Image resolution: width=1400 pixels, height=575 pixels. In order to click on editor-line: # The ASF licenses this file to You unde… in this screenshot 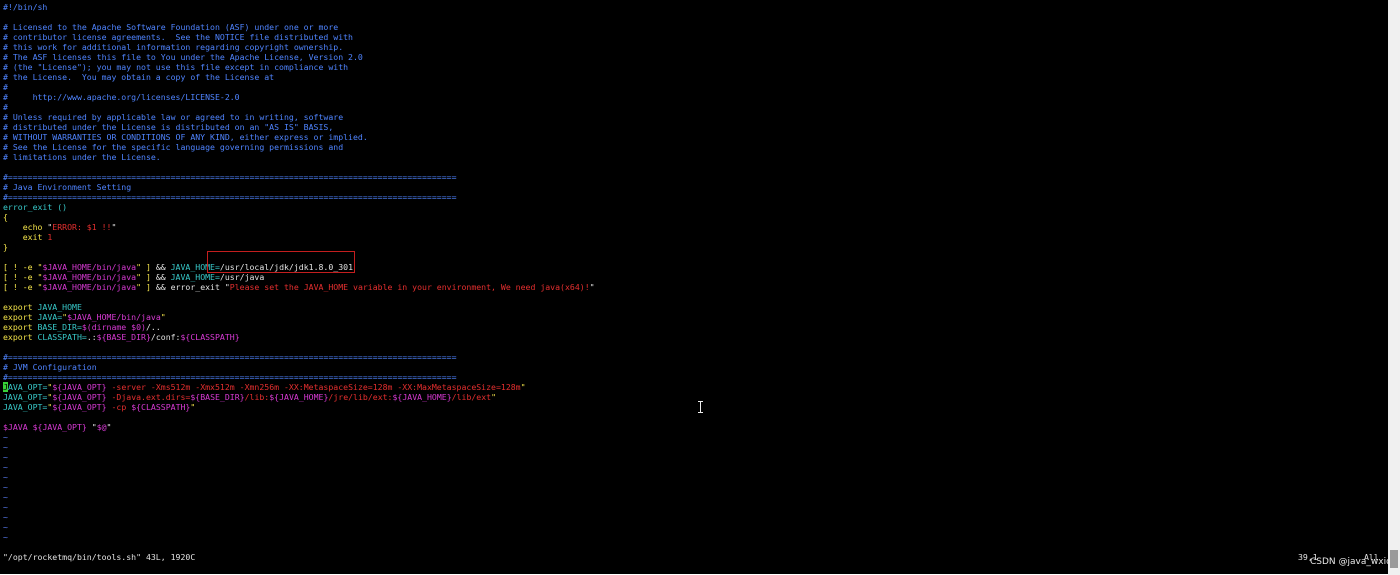, I will do `click(299, 57)`.